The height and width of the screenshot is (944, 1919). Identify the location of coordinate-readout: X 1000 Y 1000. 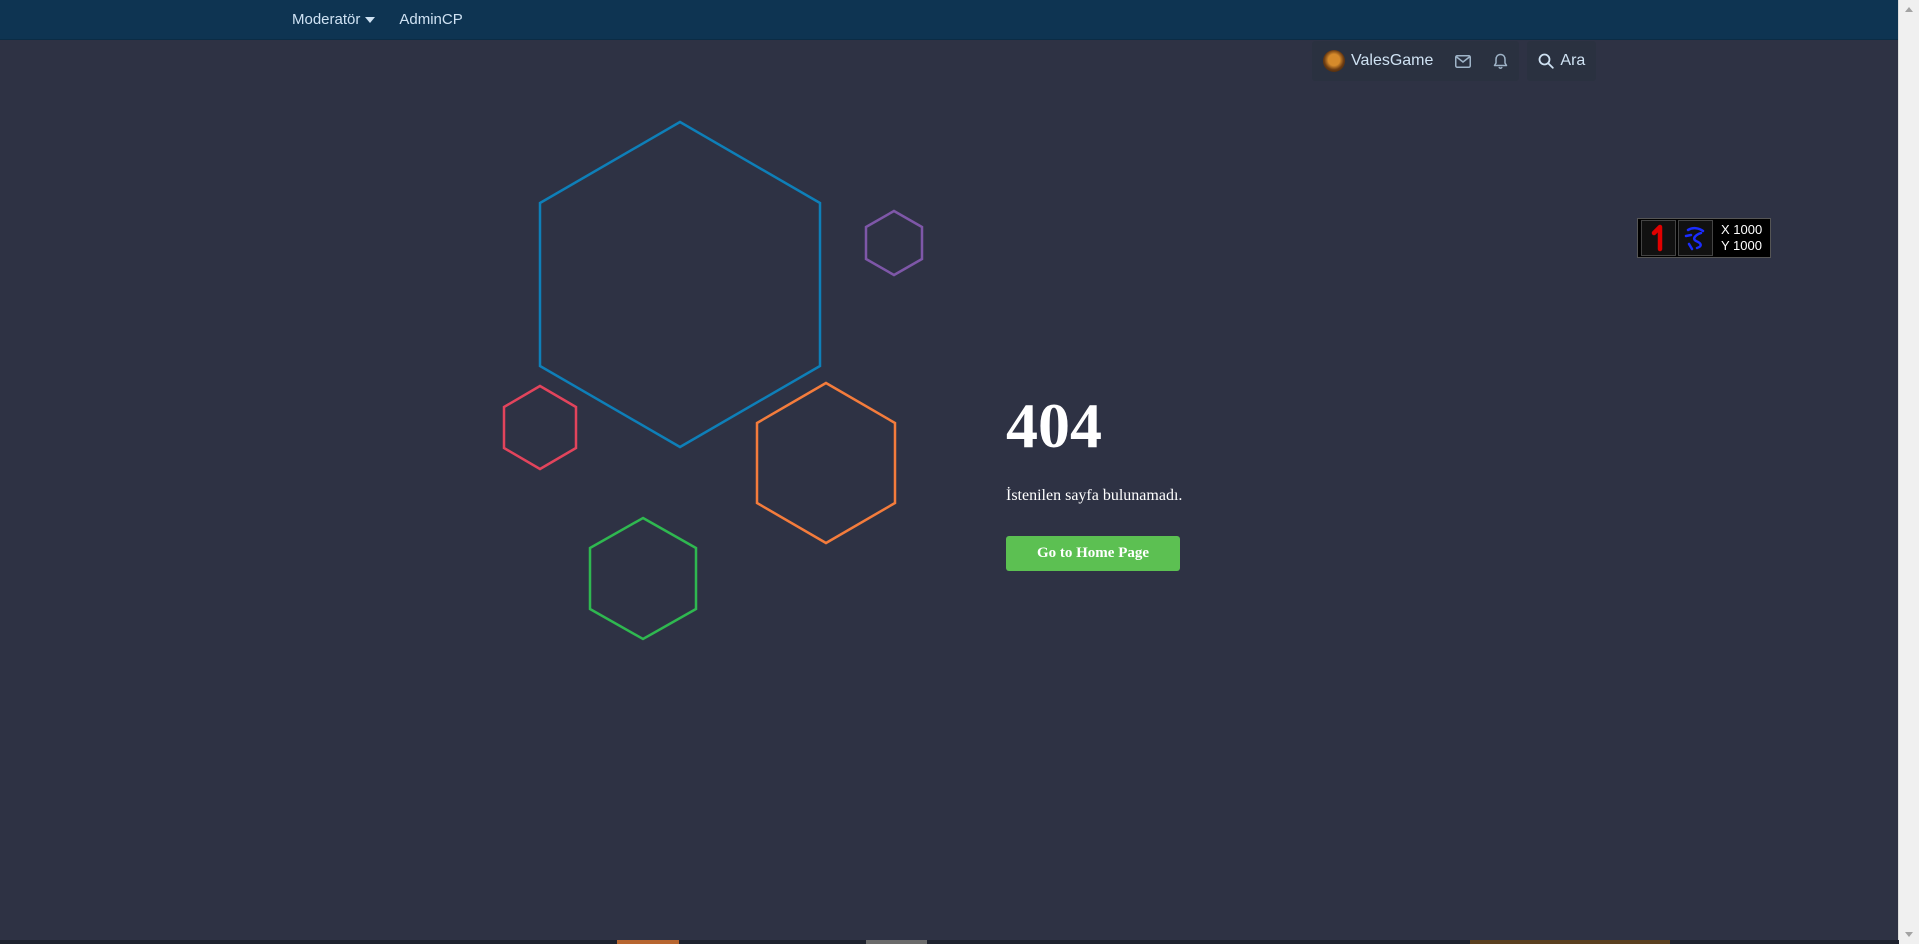
(1741, 238).